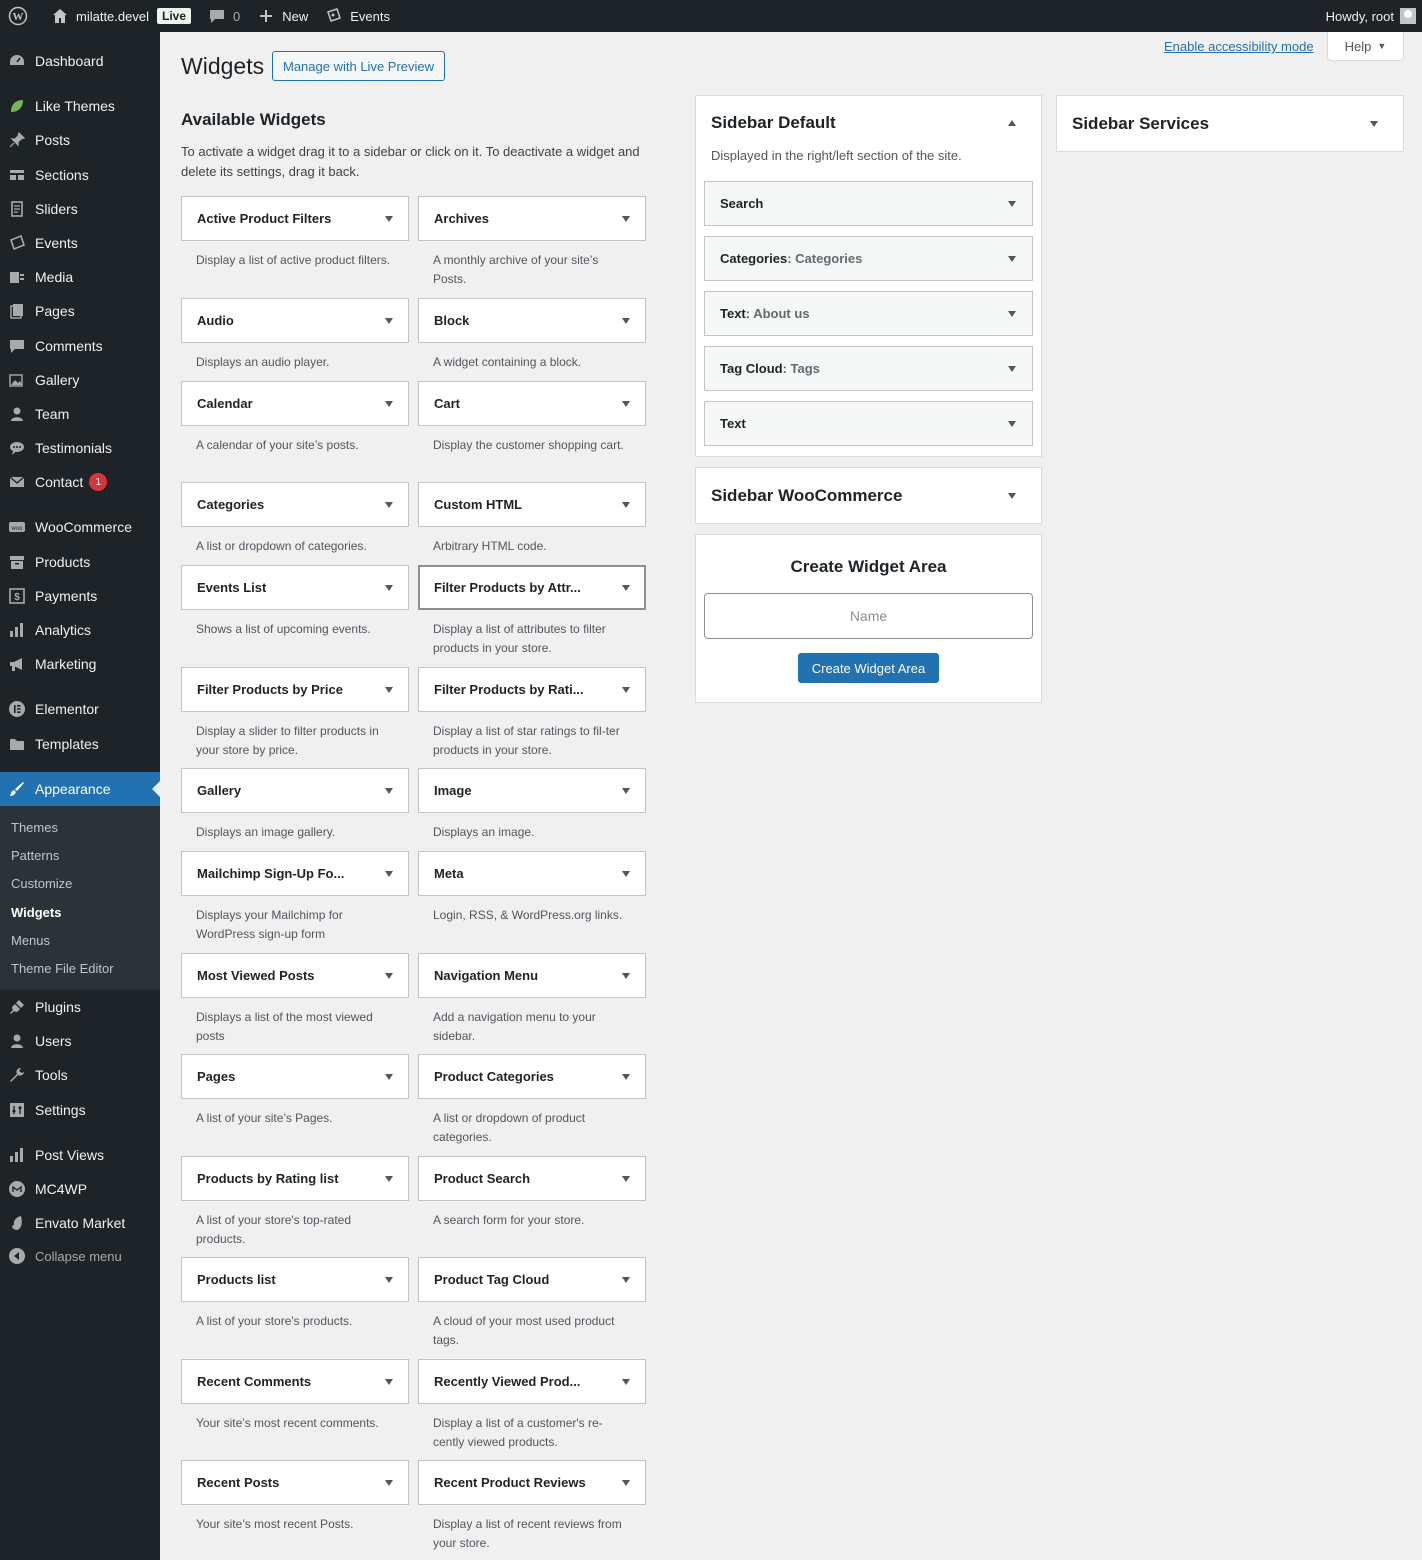 The width and height of the screenshot is (1422, 1560). What do you see at coordinates (295, 320) in the screenshot?
I see `widget-title-bar: Audio` at bounding box center [295, 320].